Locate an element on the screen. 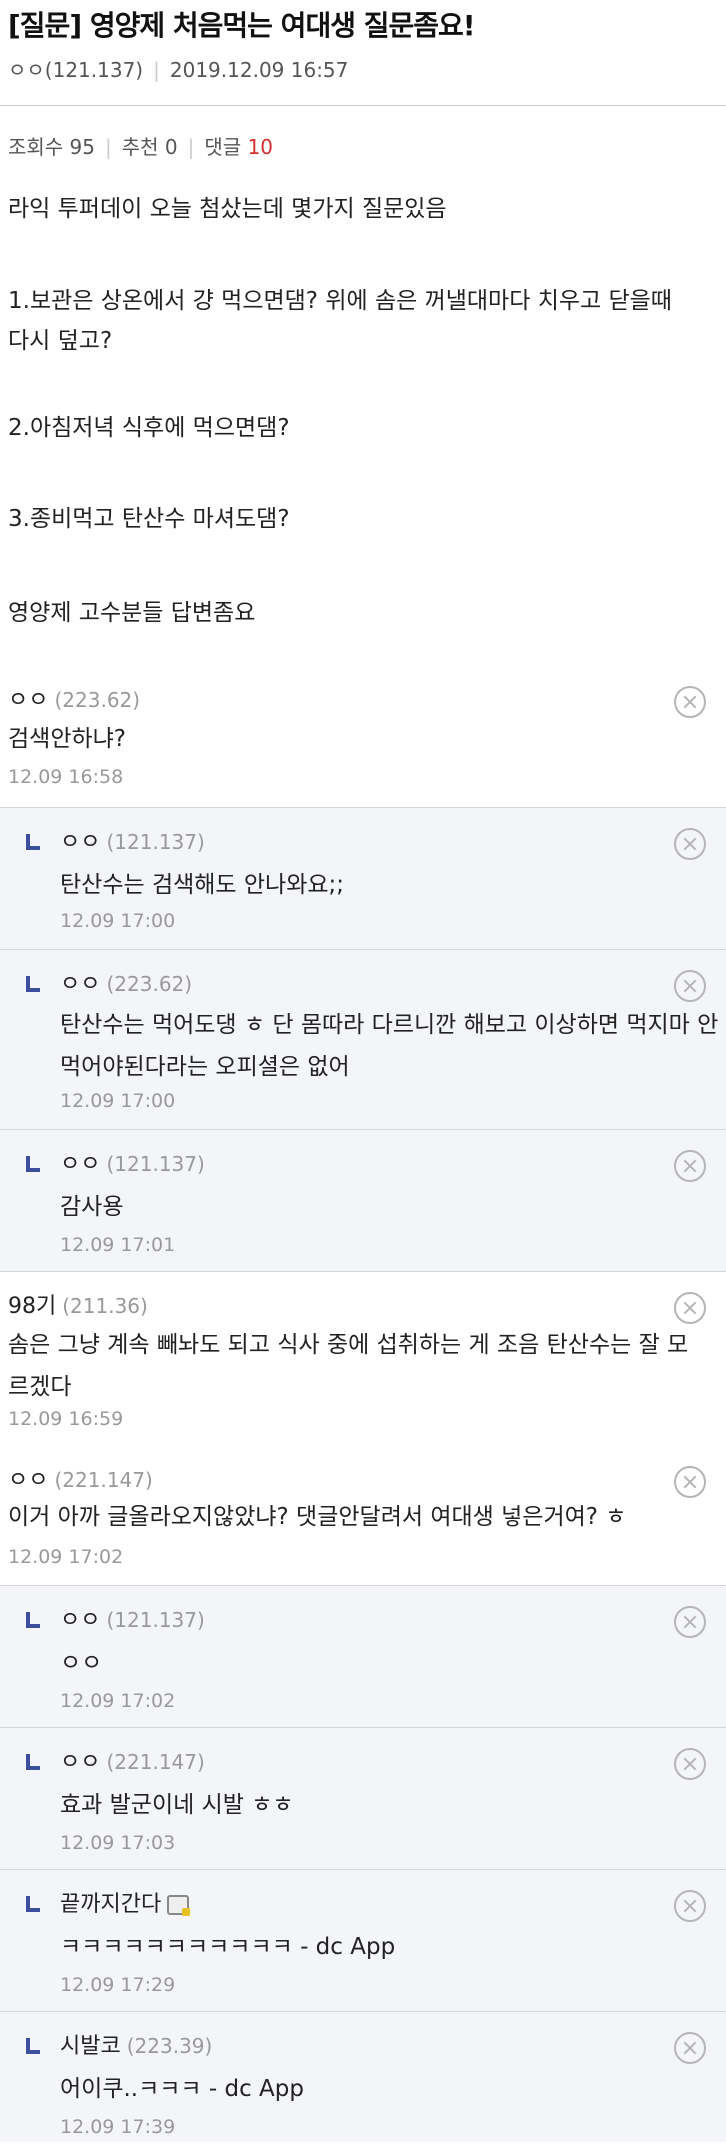  comment-date: 12.09 17:01 is located at coordinates (118, 1245).